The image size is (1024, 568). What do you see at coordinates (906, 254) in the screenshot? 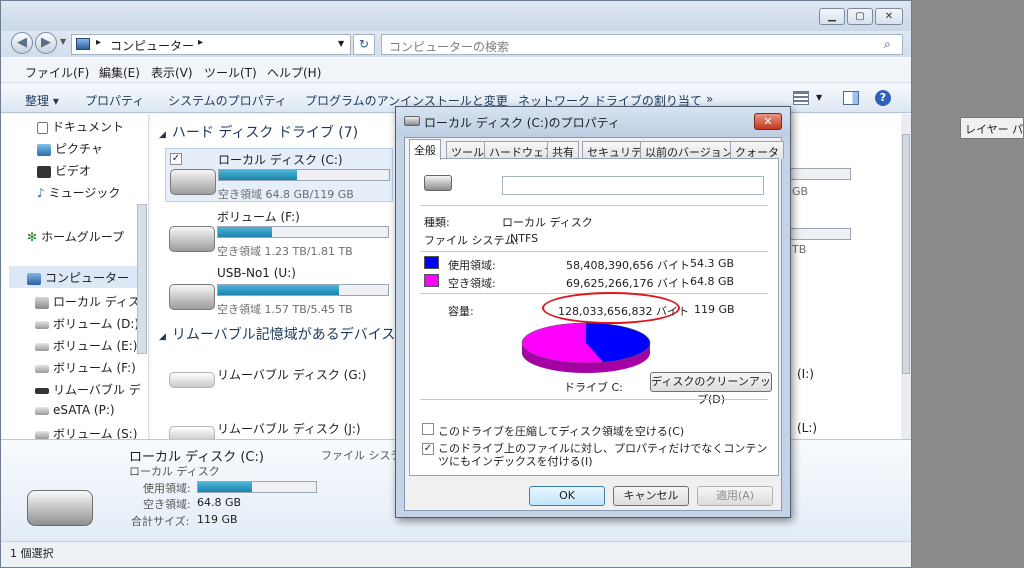
I see `scroll-thumb` at bounding box center [906, 254].